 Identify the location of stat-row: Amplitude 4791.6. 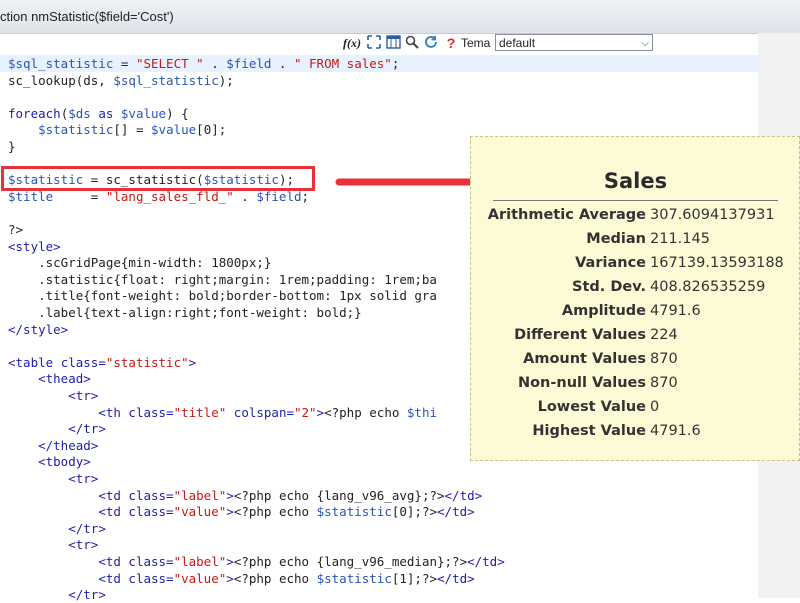
(635, 311).